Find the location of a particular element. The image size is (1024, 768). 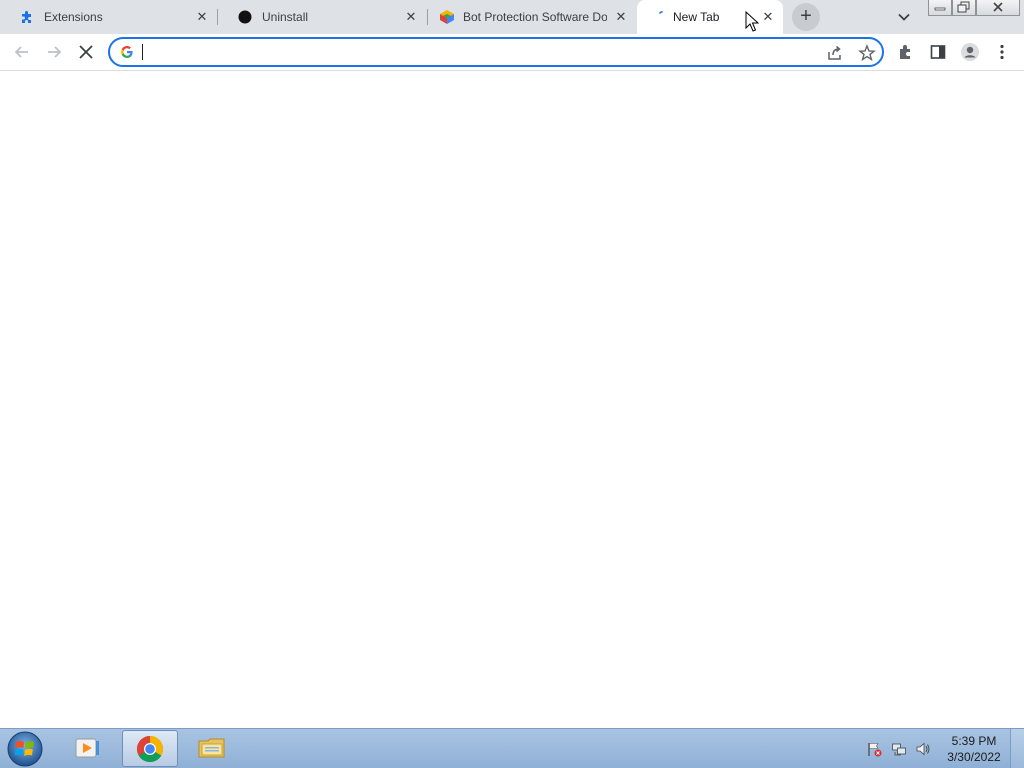

chrome-icon is located at coordinates (150, 749).